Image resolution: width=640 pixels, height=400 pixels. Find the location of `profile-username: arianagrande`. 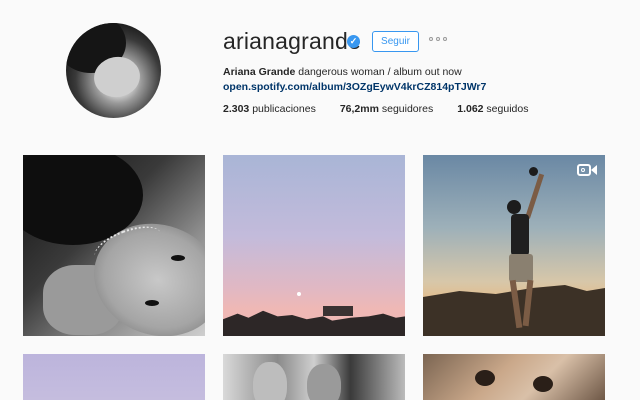

profile-username: arianagrande is located at coordinates (292, 41).